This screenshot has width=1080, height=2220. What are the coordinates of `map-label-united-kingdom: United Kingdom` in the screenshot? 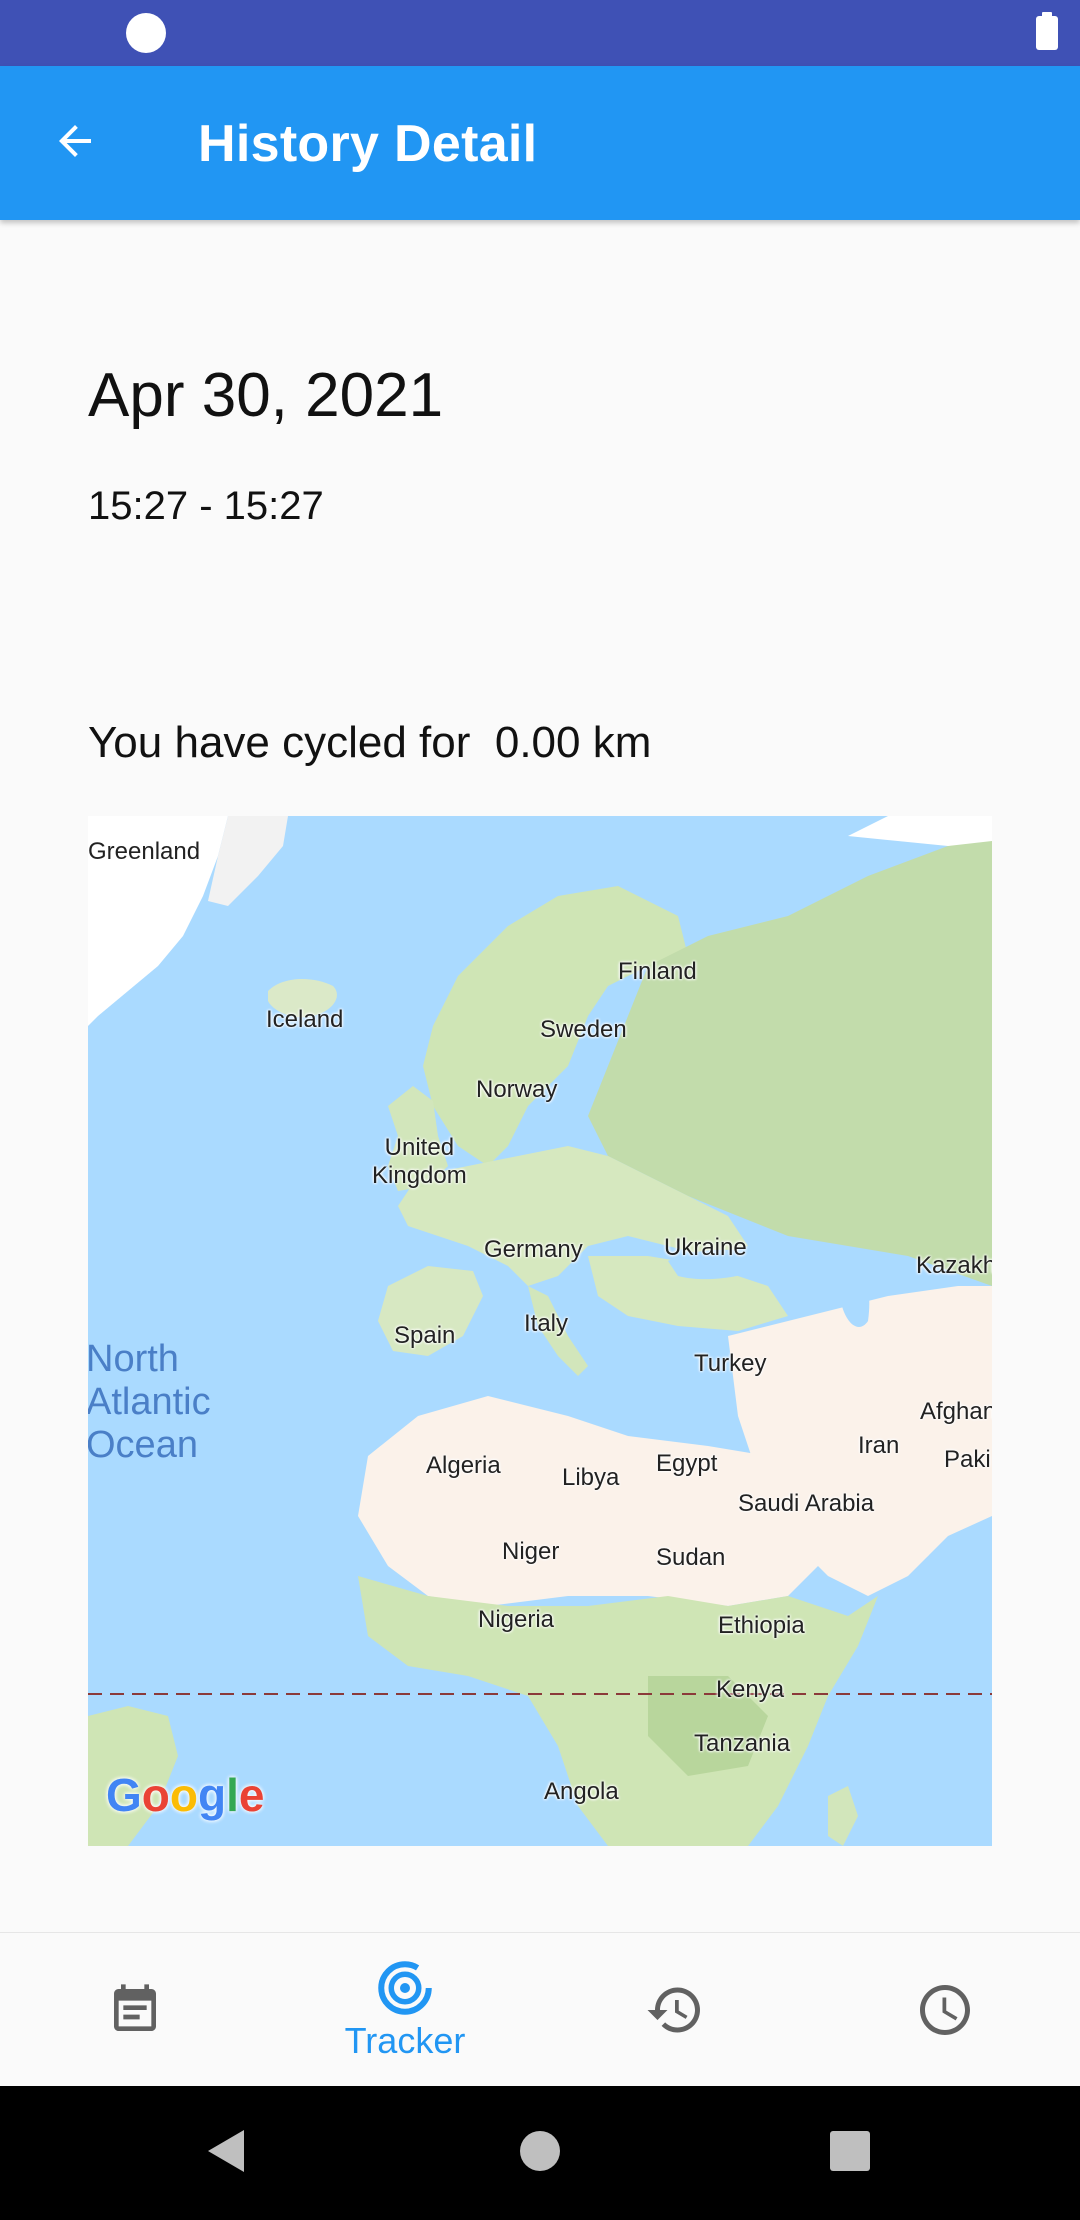 It's located at (419, 1161).